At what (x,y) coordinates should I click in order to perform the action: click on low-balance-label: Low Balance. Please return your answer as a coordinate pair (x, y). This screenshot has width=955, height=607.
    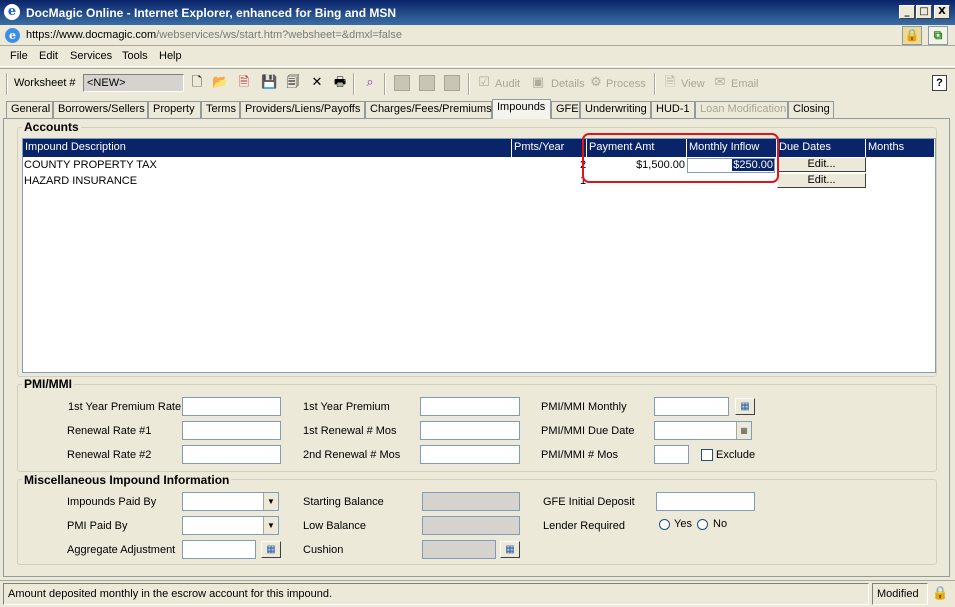
    Looking at the image, I should click on (334, 526).